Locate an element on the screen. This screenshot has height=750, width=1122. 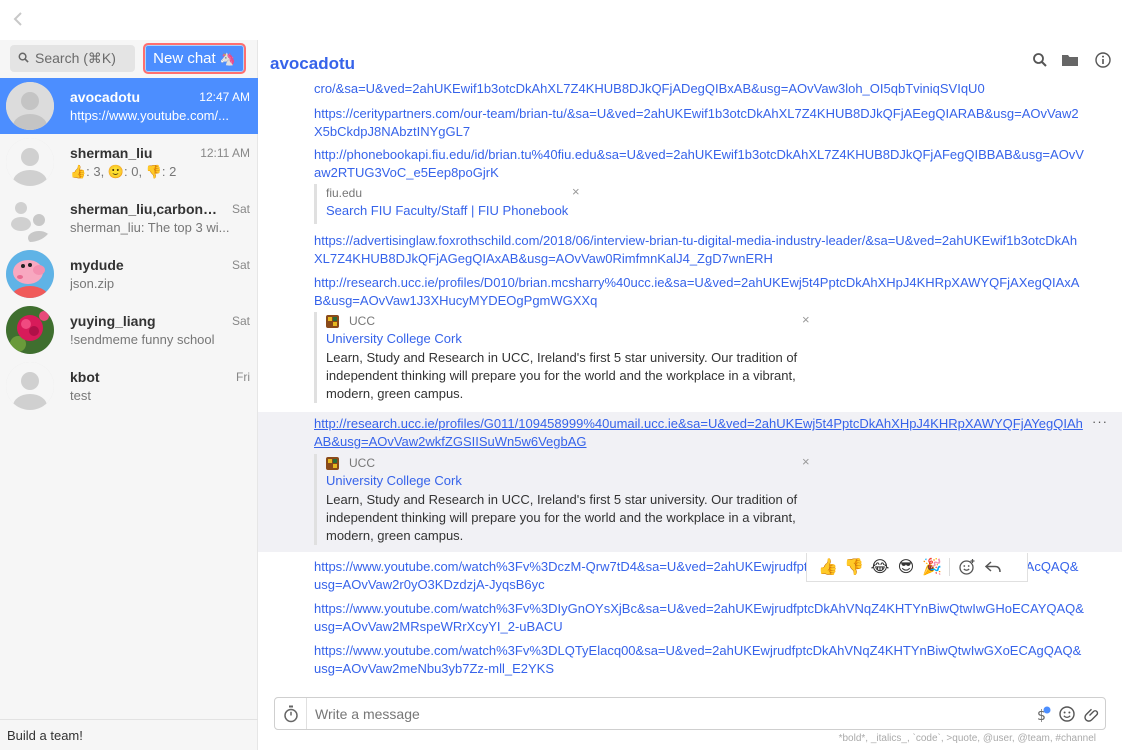
exploding-timer-icon is located at coordinates (291, 713).